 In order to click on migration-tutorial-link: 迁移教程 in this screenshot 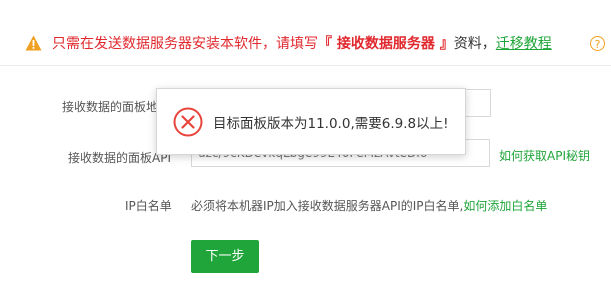, I will do `click(524, 44)`.